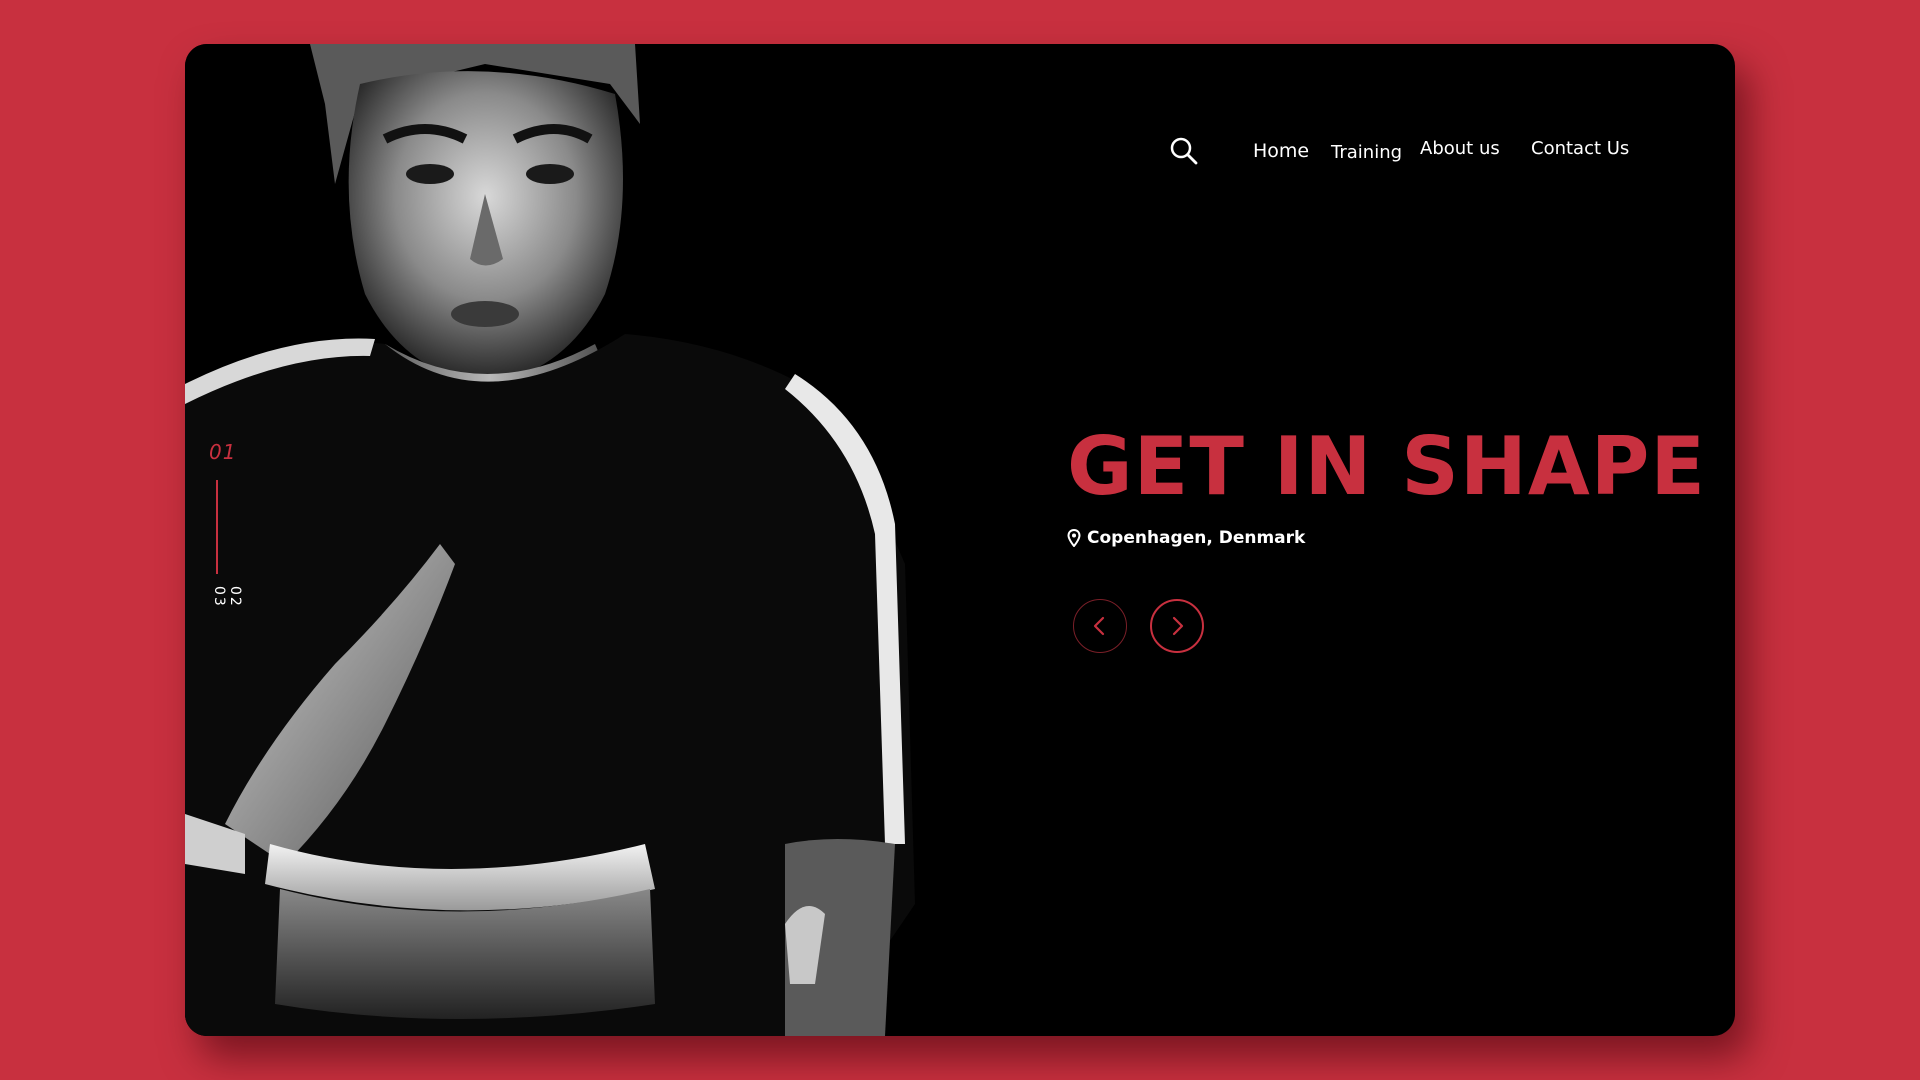  Describe the element at coordinates (223, 452) in the screenshot. I see `slide-current-number: 01` at that location.